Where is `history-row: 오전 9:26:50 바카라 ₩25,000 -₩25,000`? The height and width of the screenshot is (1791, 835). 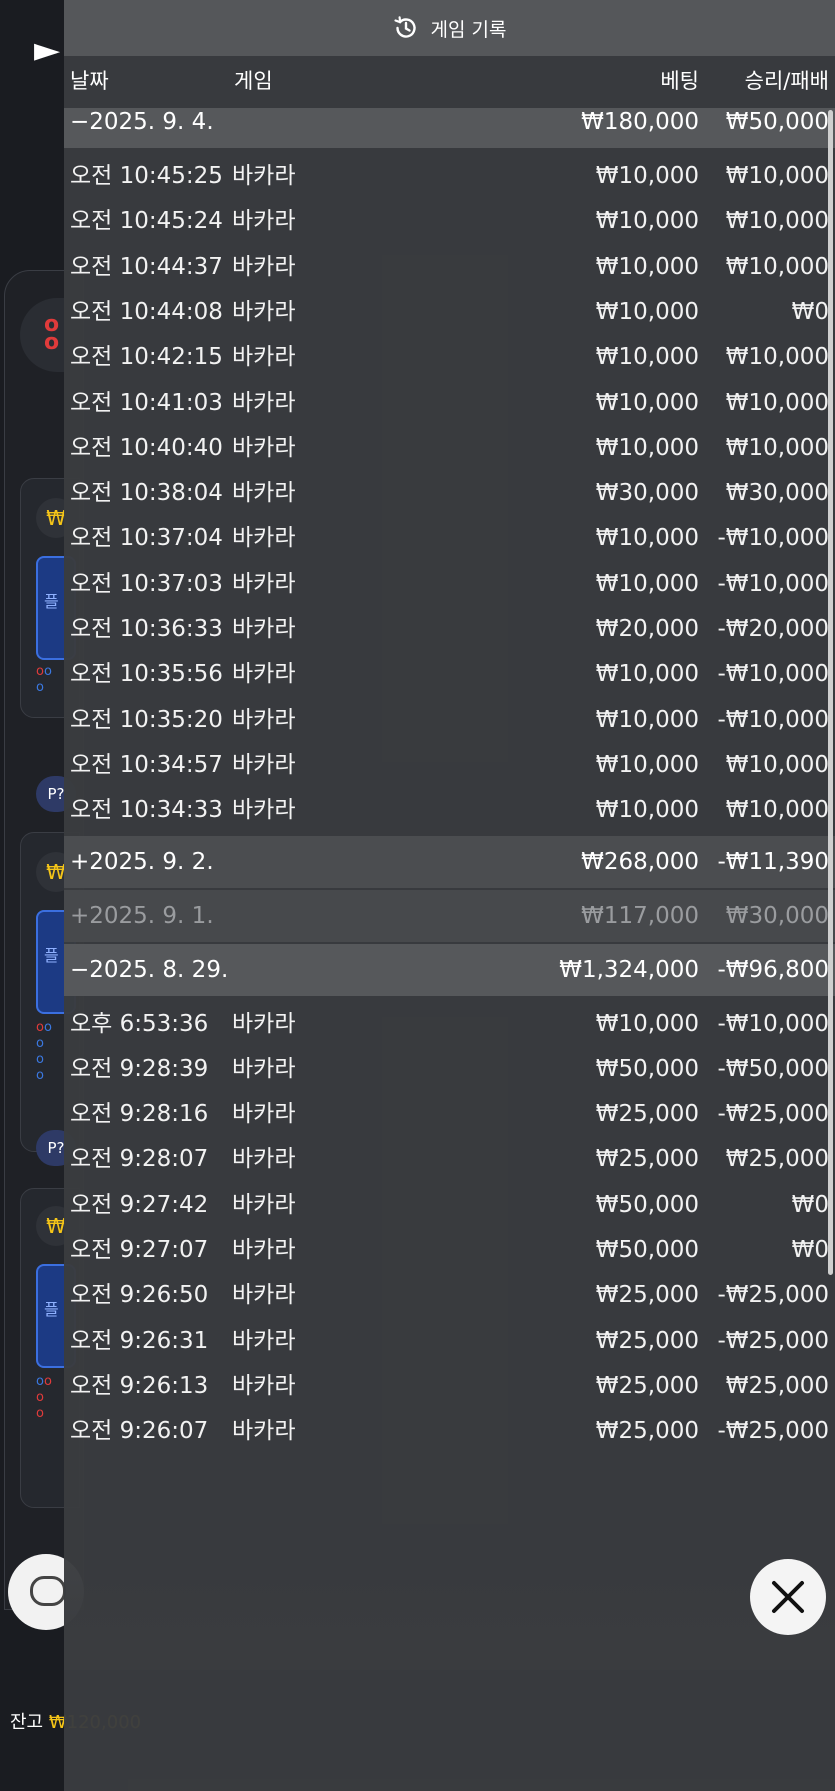
history-row: 오전 9:26:50 바카라 ₩25,000 -₩25,000 is located at coordinates (449, 1295).